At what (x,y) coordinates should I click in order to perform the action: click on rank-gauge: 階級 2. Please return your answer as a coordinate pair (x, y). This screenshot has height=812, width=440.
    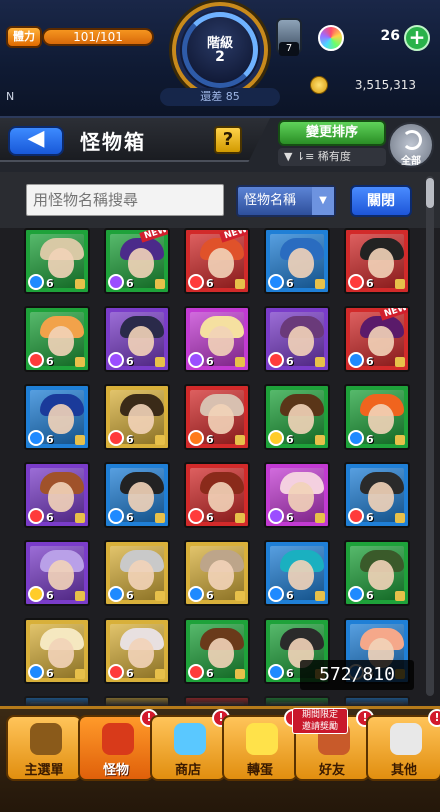
    Looking at the image, I should click on (220, 50).